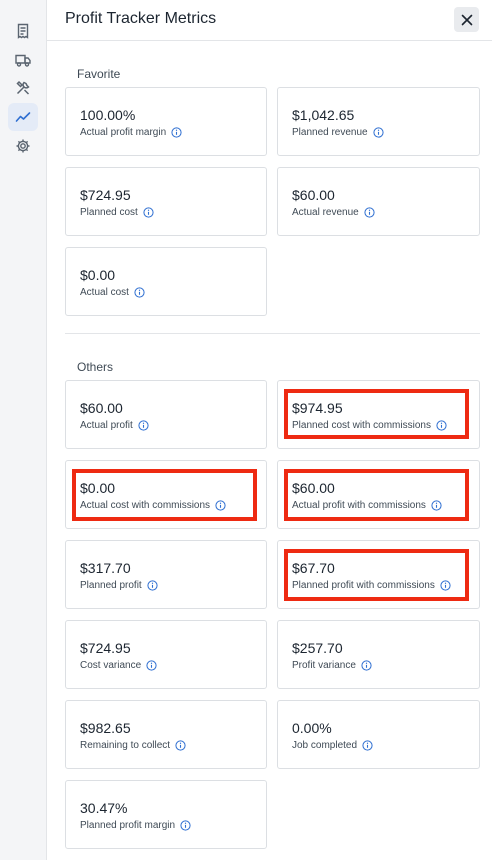 The height and width of the screenshot is (860, 492). I want to click on tools-icon, so click(23, 87).